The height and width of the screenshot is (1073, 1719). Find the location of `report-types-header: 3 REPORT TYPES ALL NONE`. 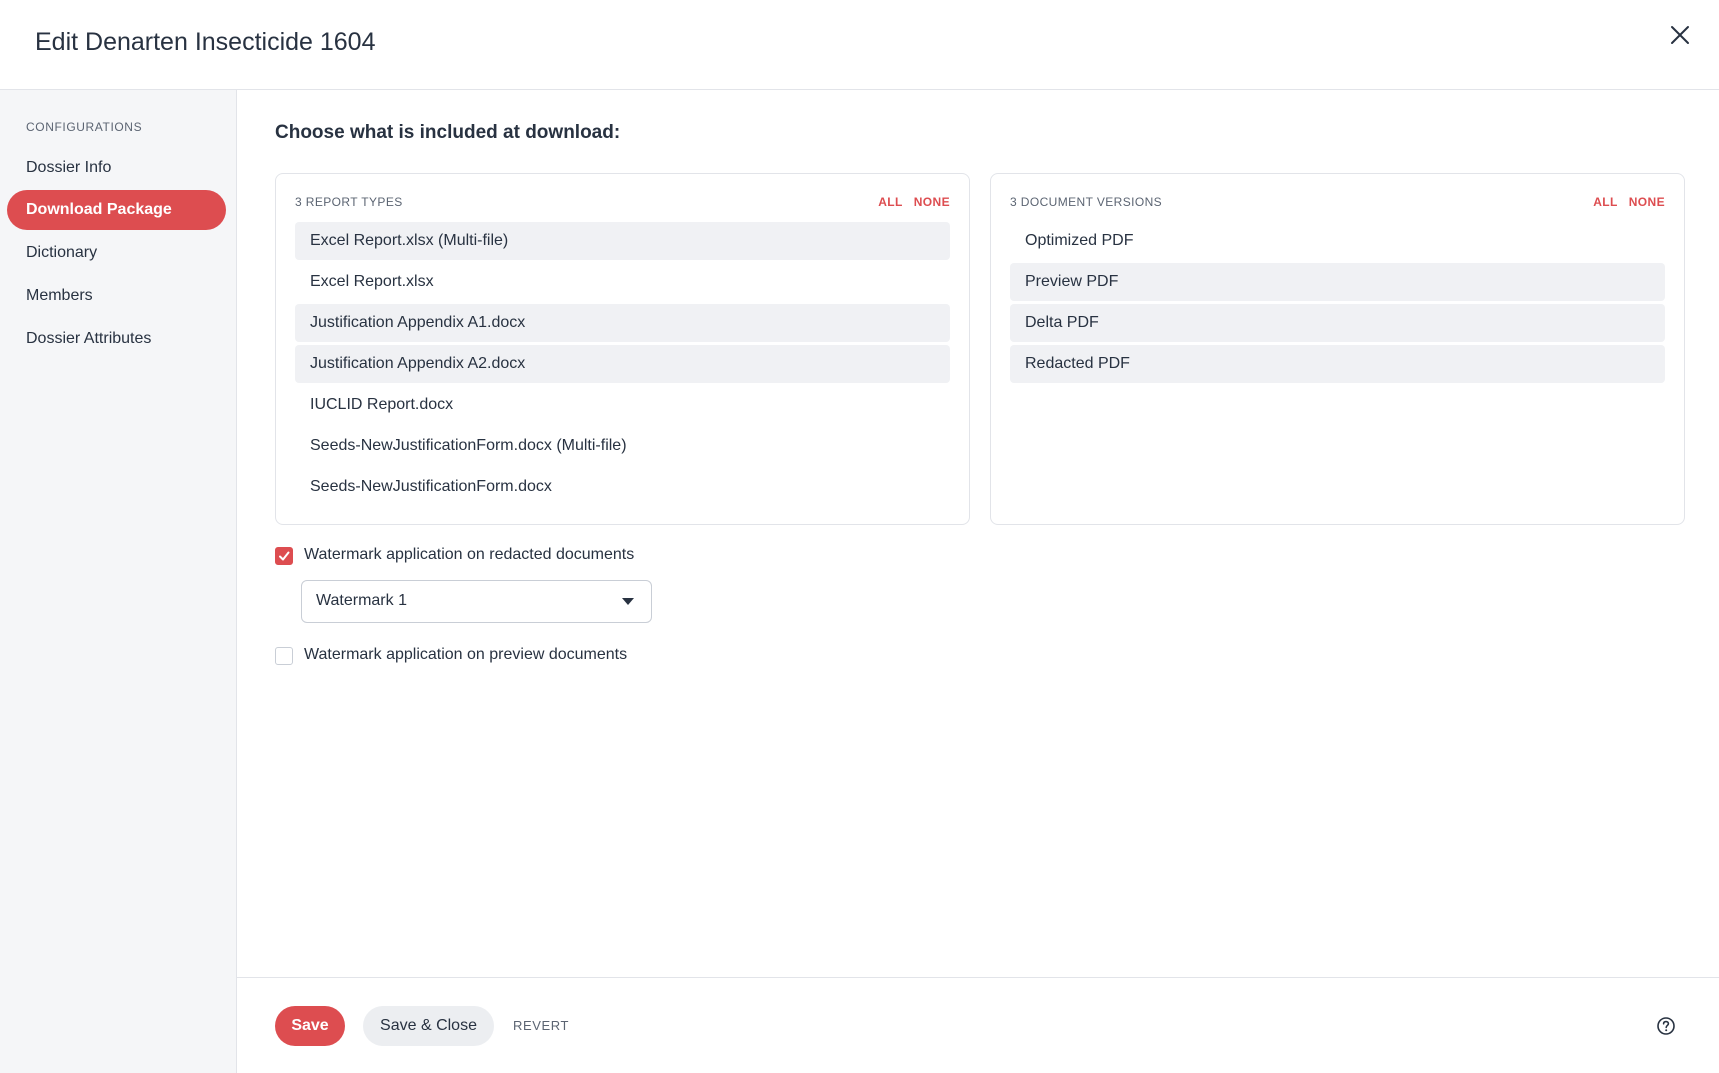

report-types-header: 3 REPORT TYPES ALL NONE is located at coordinates (622, 202).